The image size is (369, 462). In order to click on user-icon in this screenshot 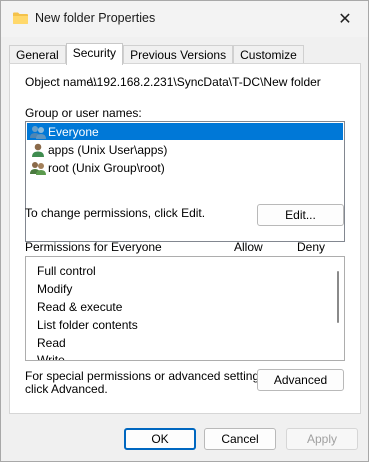, I will do `click(38, 150)`.